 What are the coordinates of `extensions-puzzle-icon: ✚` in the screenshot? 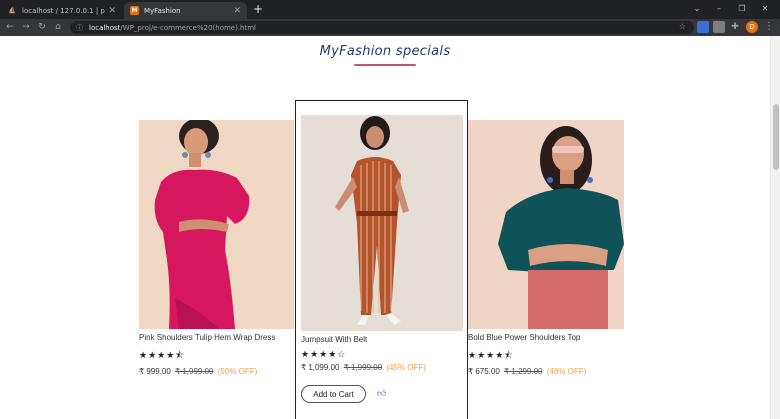 It's located at (735, 27).